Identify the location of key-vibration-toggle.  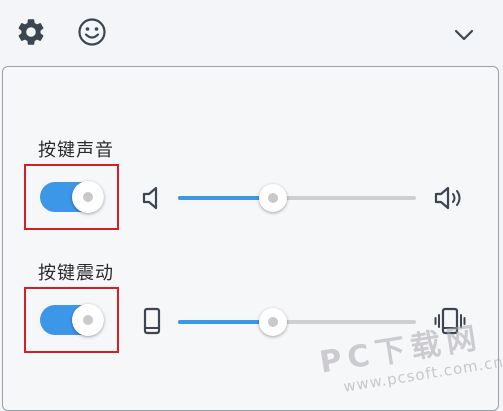
(72, 320).